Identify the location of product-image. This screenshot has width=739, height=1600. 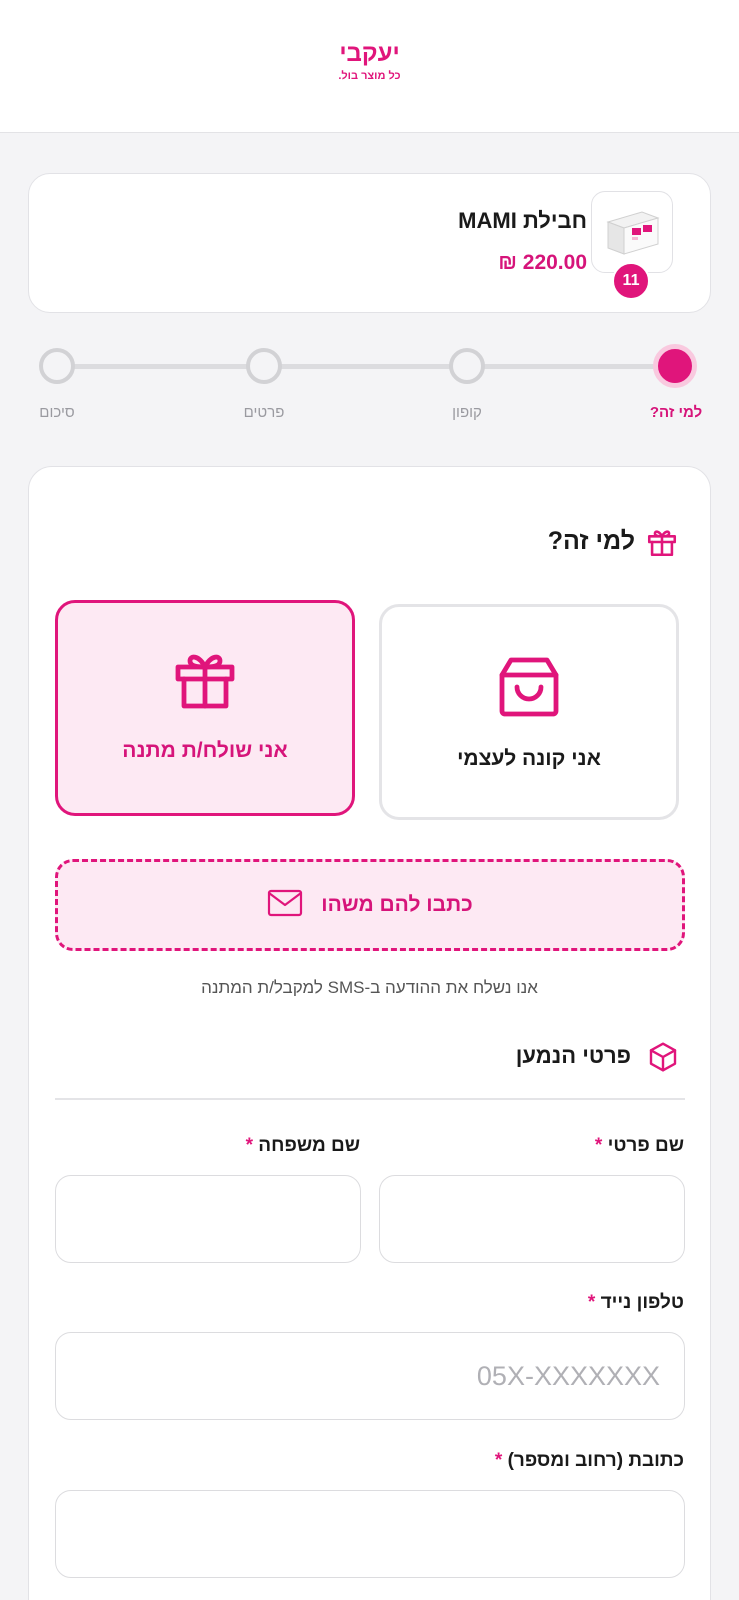
(632, 232).